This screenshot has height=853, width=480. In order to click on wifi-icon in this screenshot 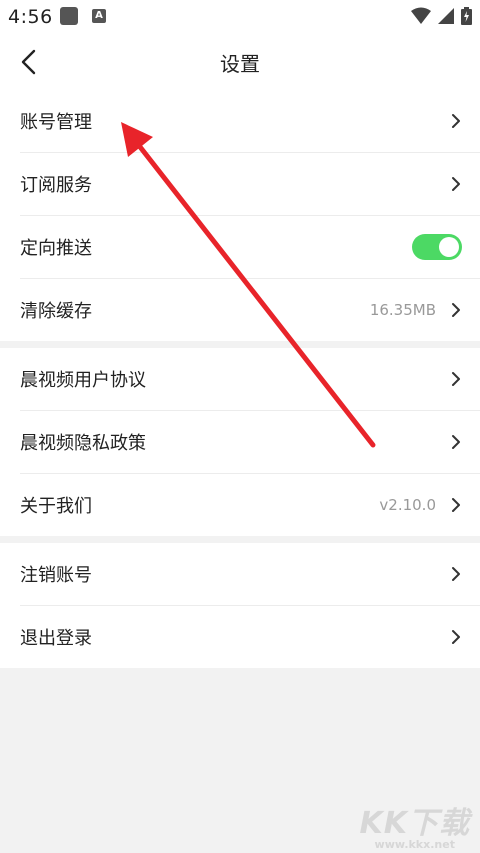, I will do `click(421, 15)`.